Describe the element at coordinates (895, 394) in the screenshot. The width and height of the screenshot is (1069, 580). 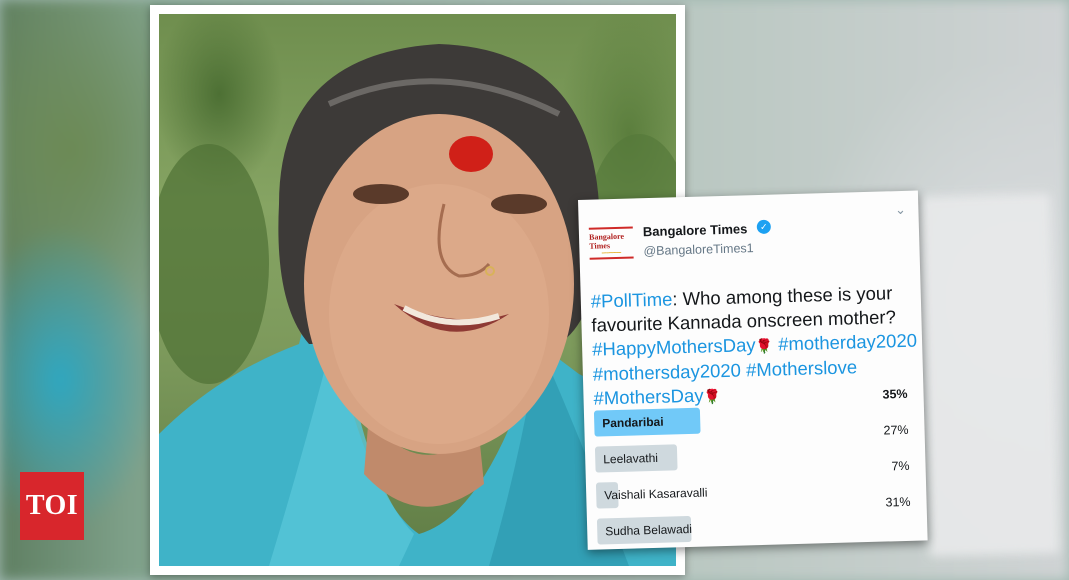
I see `poll-option-percent: 35%` at that location.